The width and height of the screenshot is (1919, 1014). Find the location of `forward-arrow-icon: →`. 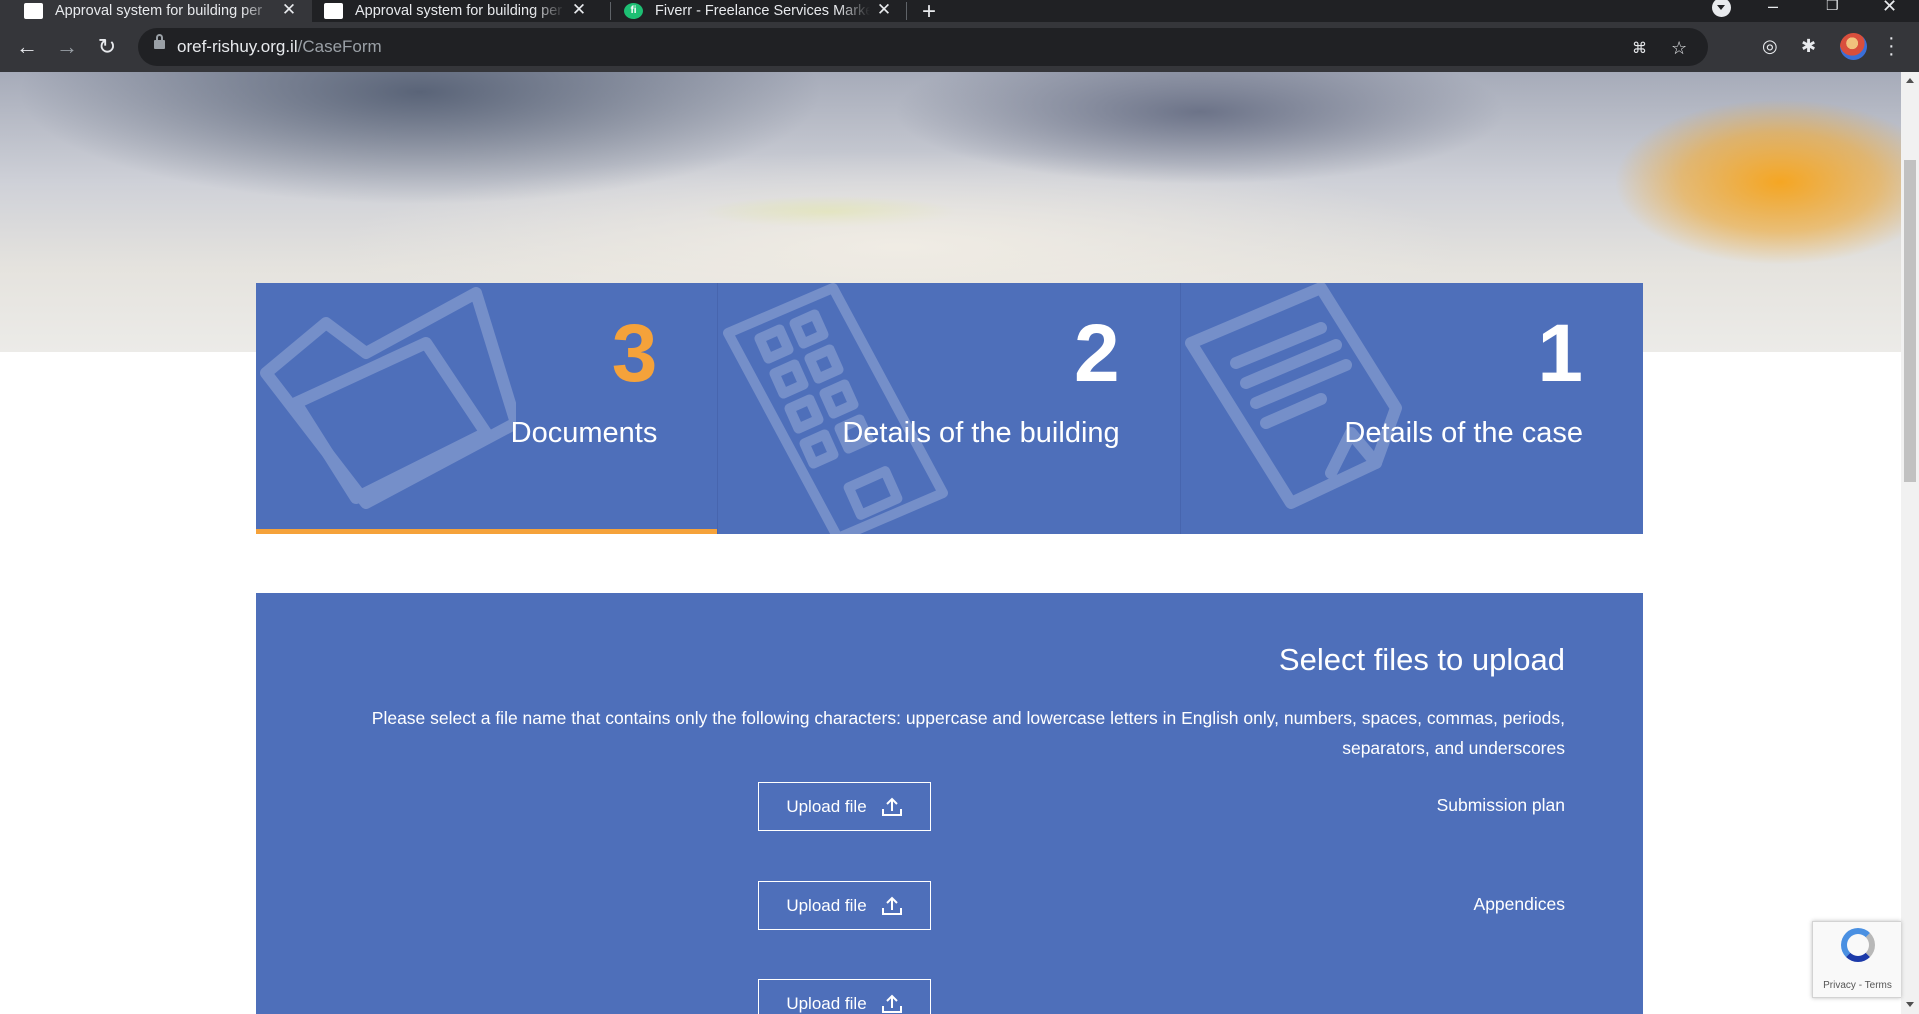

forward-arrow-icon: → is located at coordinates (67, 47).